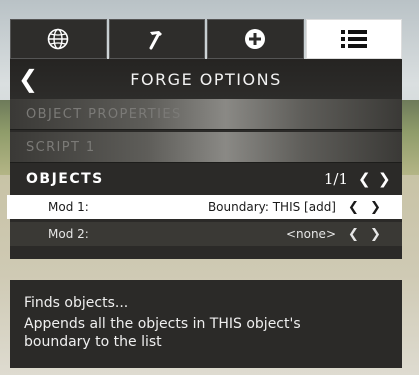  Describe the element at coordinates (28, 79) in the screenshot. I see `back-button: ❮` at that location.